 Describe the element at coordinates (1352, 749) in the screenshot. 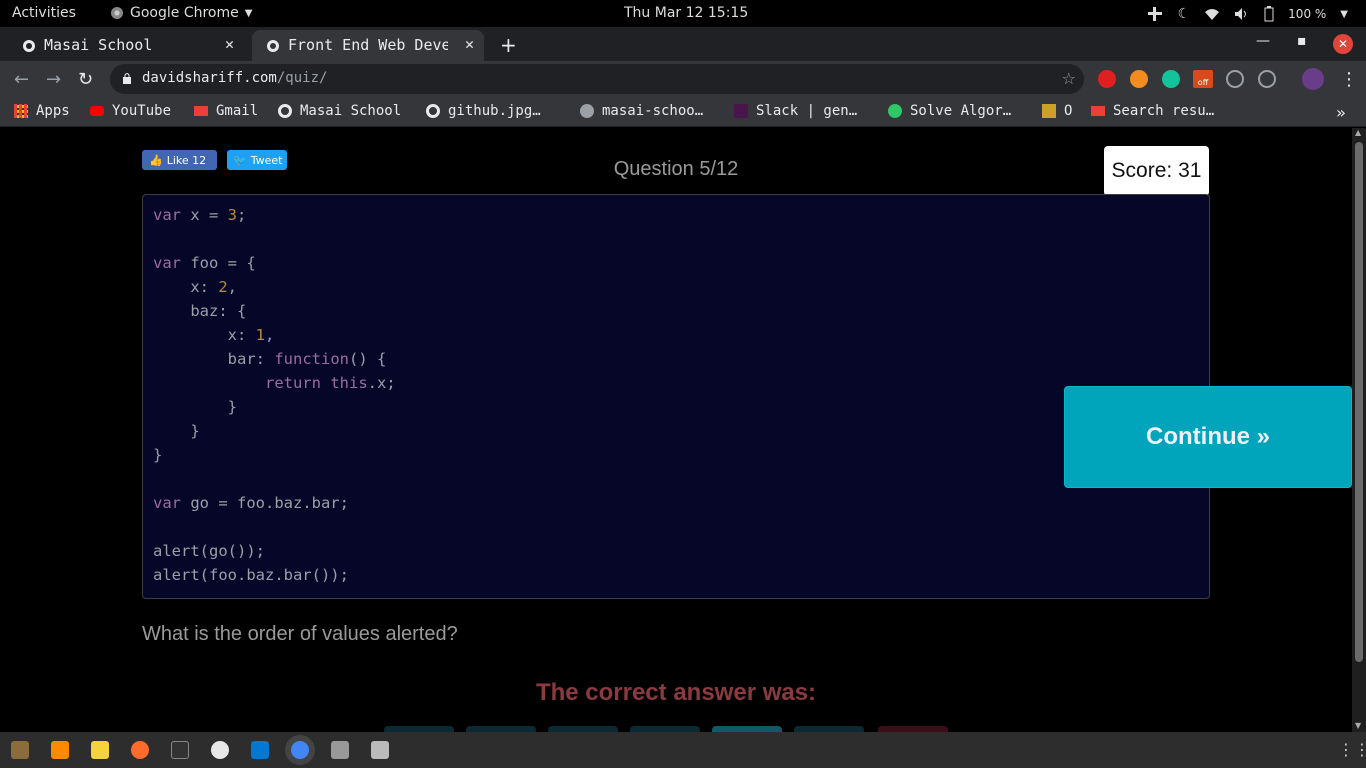

I see `show-apps-icon: ⋮⋮` at that location.